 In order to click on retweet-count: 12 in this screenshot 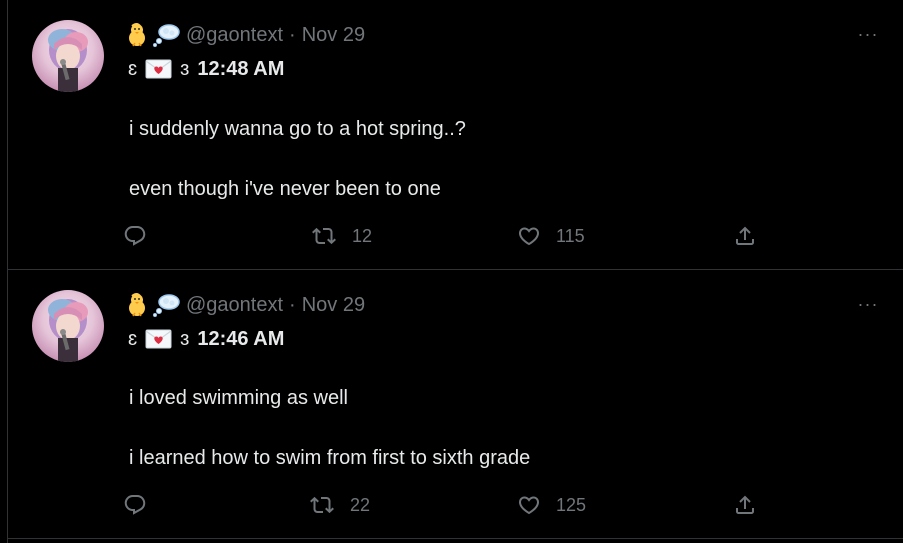, I will do `click(362, 235)`.